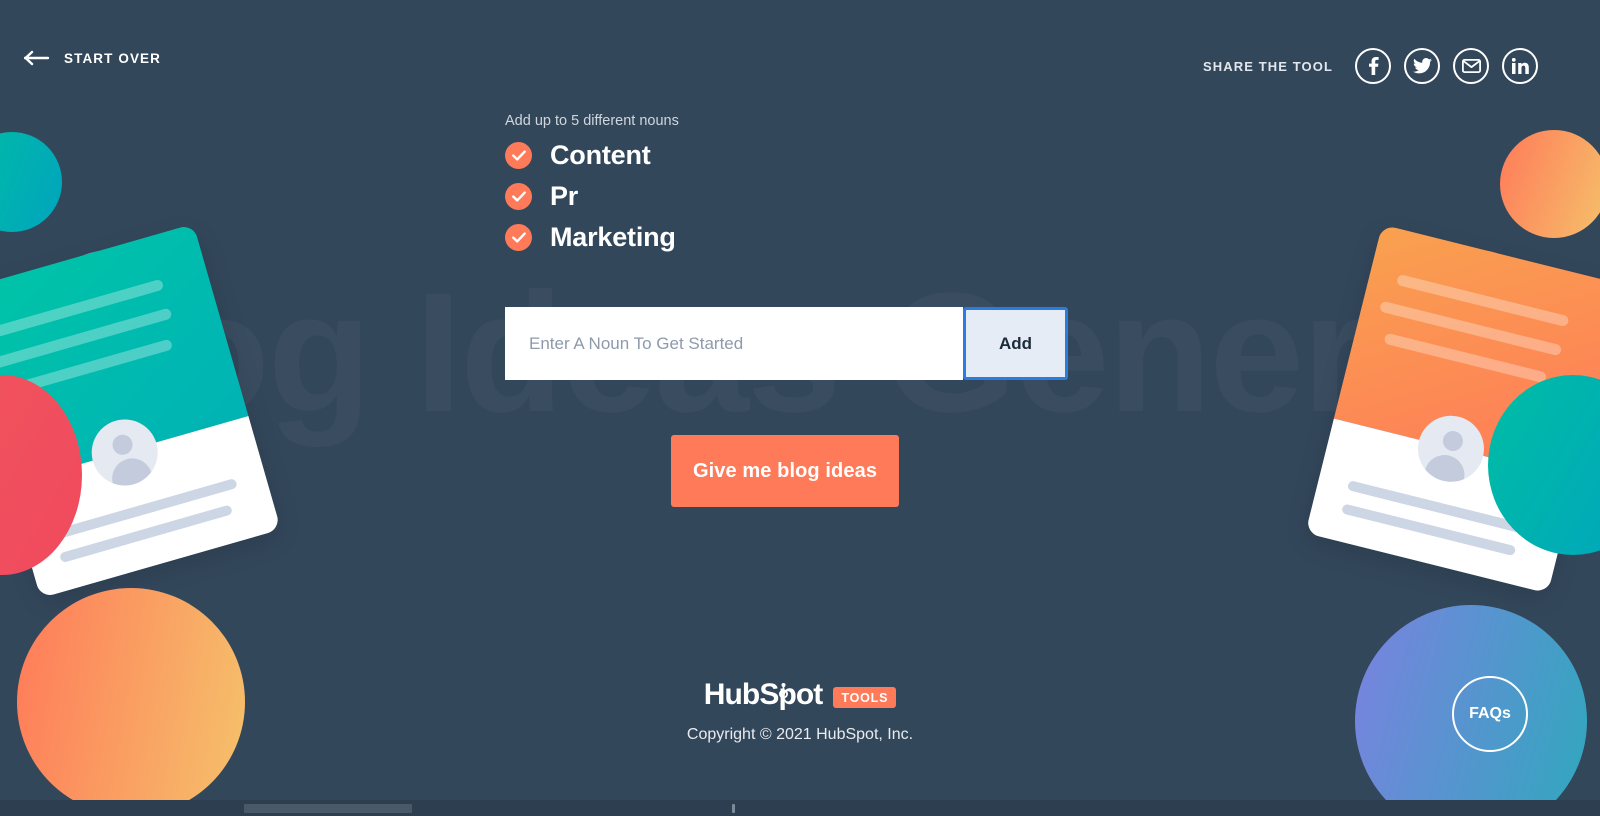  What do you see at coordinates (785, 196) in the screenshot?
I see `noun-list-item: Pr` at bounding box center [785, 196].